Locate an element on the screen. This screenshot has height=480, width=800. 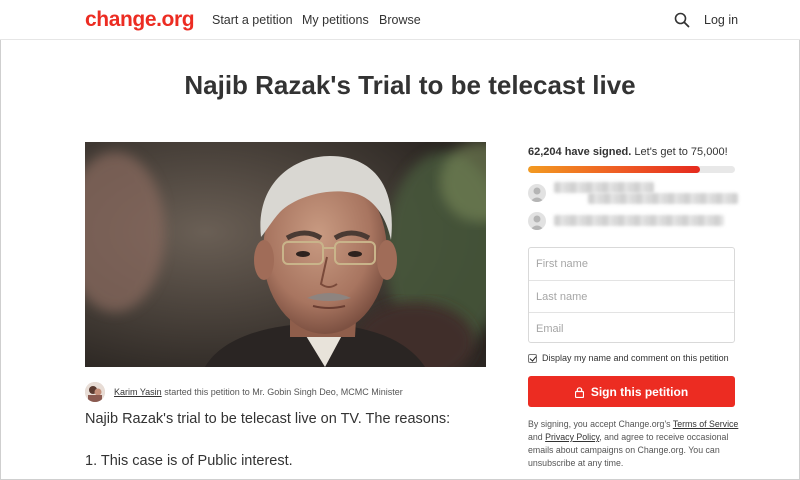
terms-text: and is located at coordinates (537, 437).